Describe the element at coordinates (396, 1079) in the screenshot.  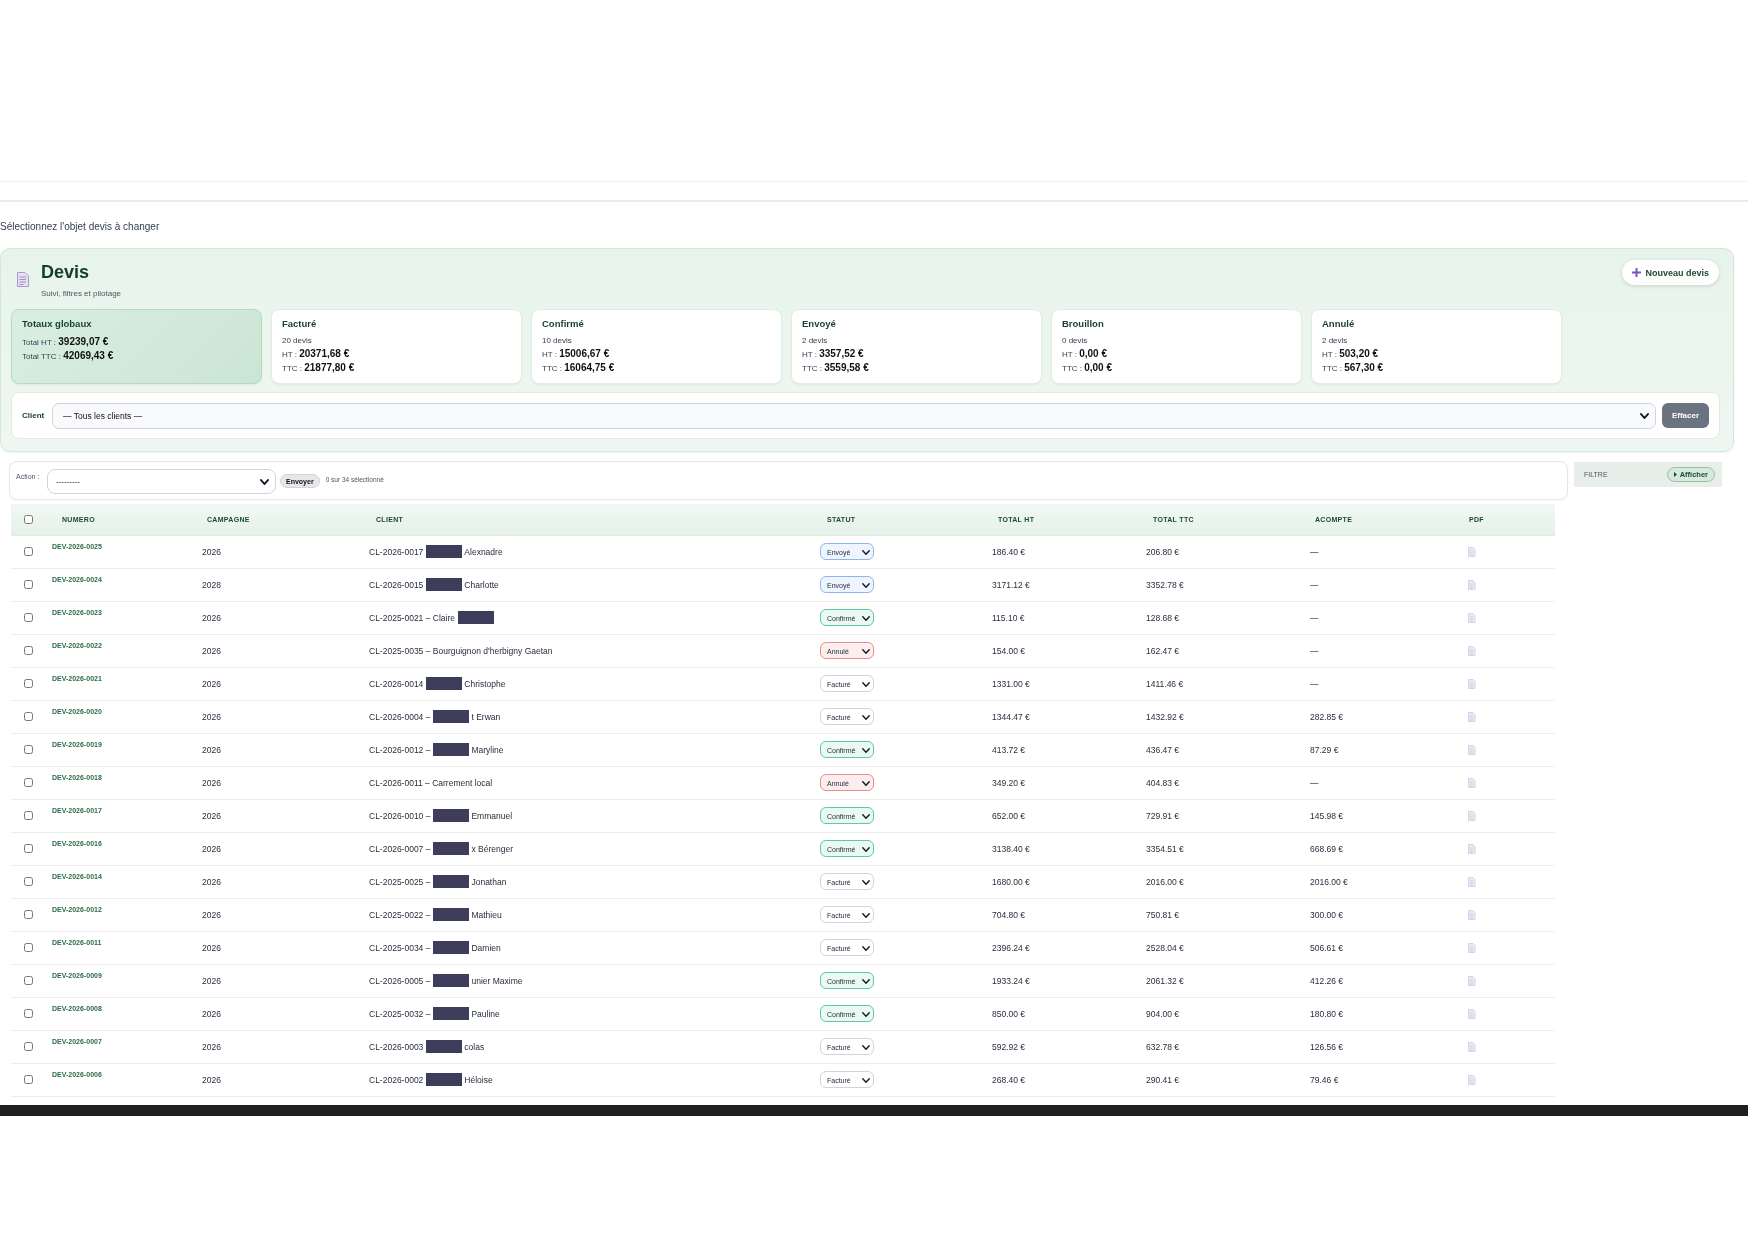
I see `client-name: CL-2026-0002` at that location.